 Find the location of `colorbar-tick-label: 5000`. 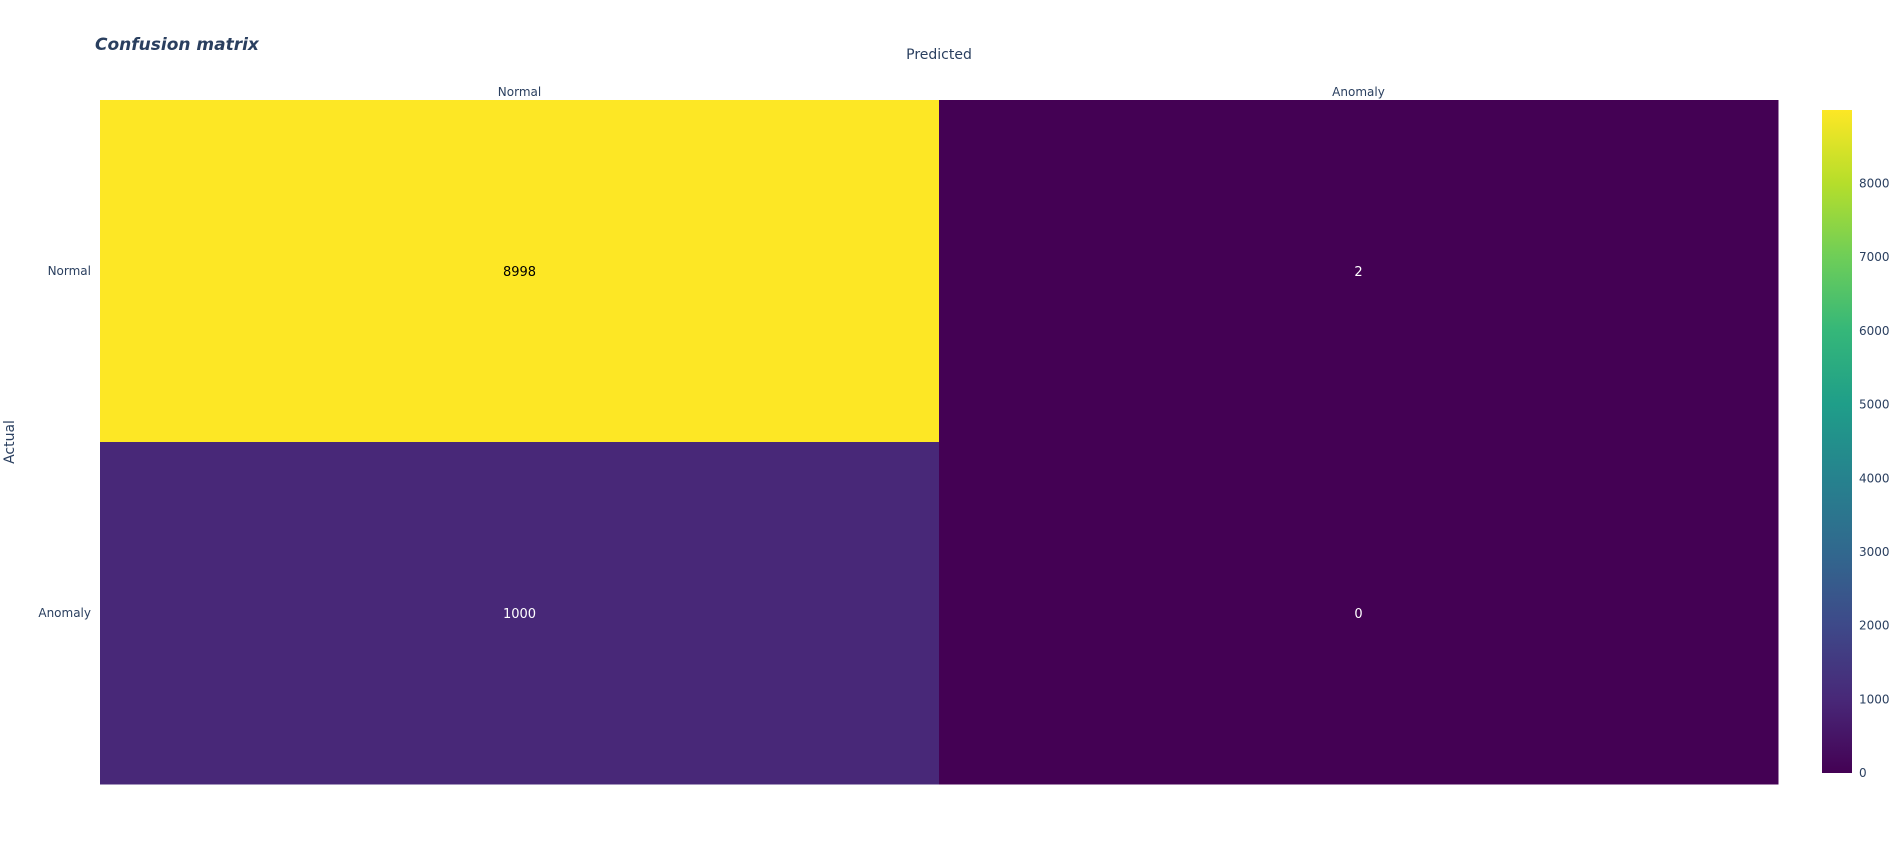

colorbar-tick-label: 5000 is located at coordinates (1874, 405).